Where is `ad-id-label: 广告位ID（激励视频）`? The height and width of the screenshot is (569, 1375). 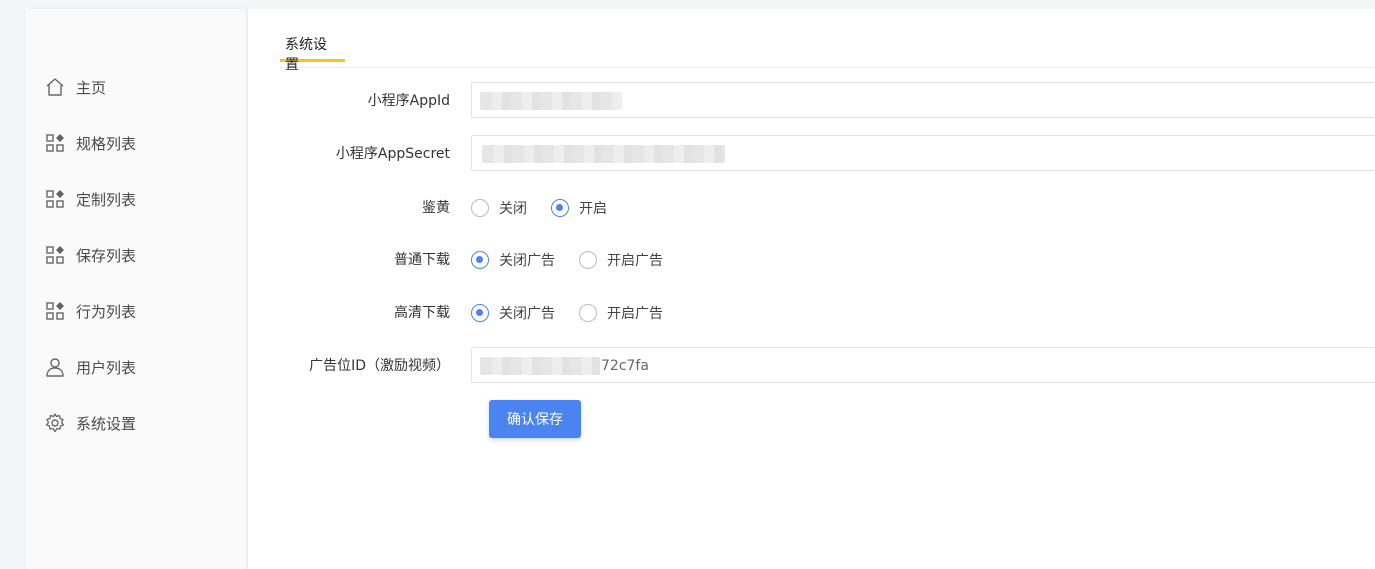 ad-id-label: 广告位ID（激励视频） is located at coordinates (379, 366).